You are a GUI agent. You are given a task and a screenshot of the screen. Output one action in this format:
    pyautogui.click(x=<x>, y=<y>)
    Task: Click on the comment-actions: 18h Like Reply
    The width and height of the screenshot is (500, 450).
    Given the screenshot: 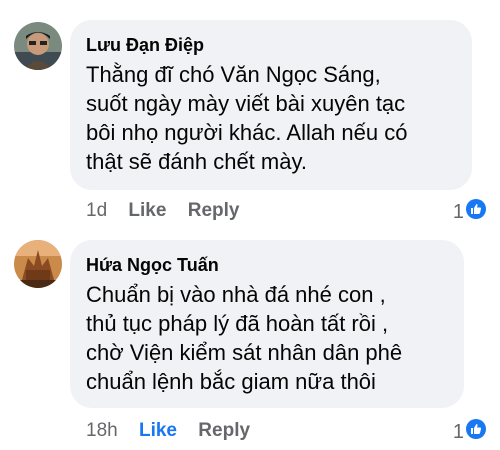 What is the action you would take?
    pyautogui.click(x=176, y=431)
    